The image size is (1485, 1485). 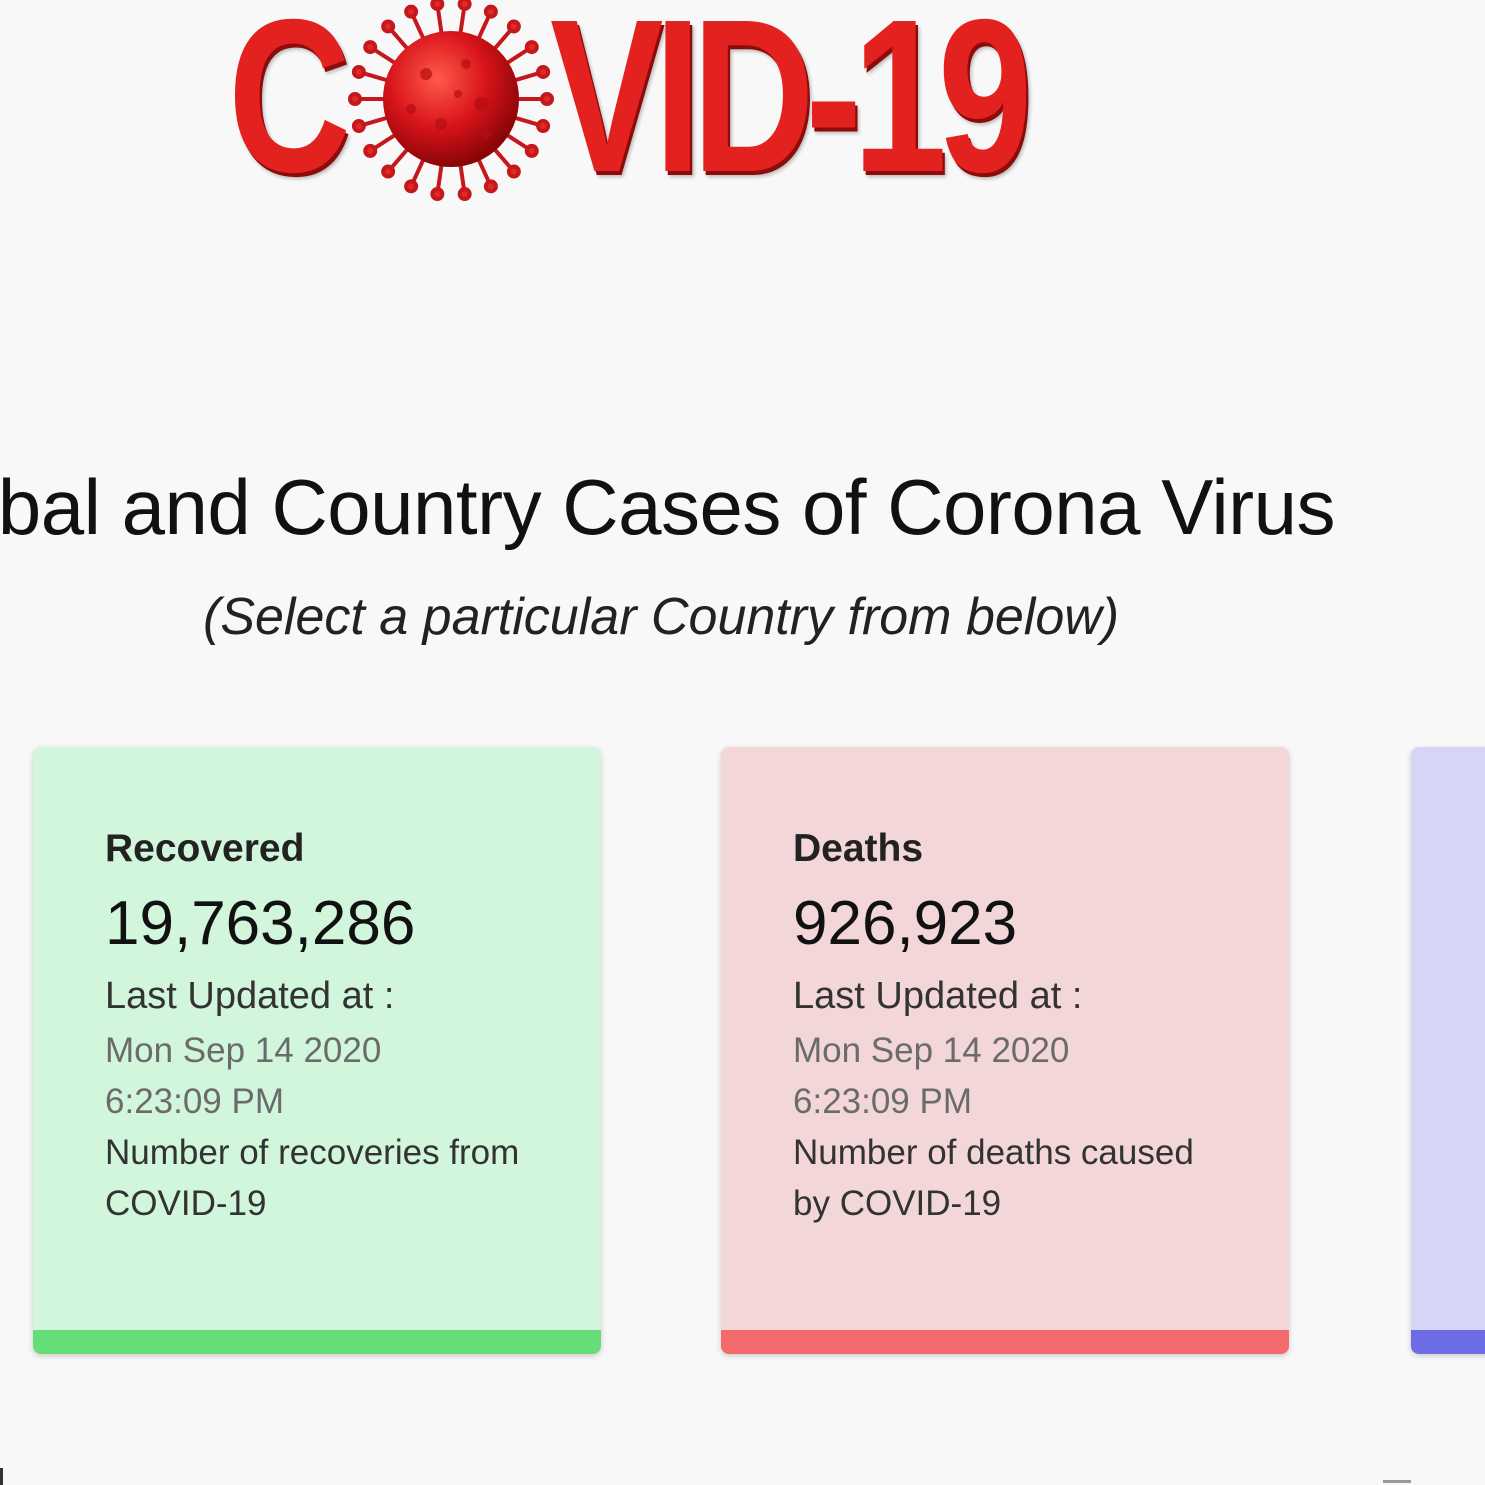 I want to click on logo-text-left: C, so click(x=289, y=109).